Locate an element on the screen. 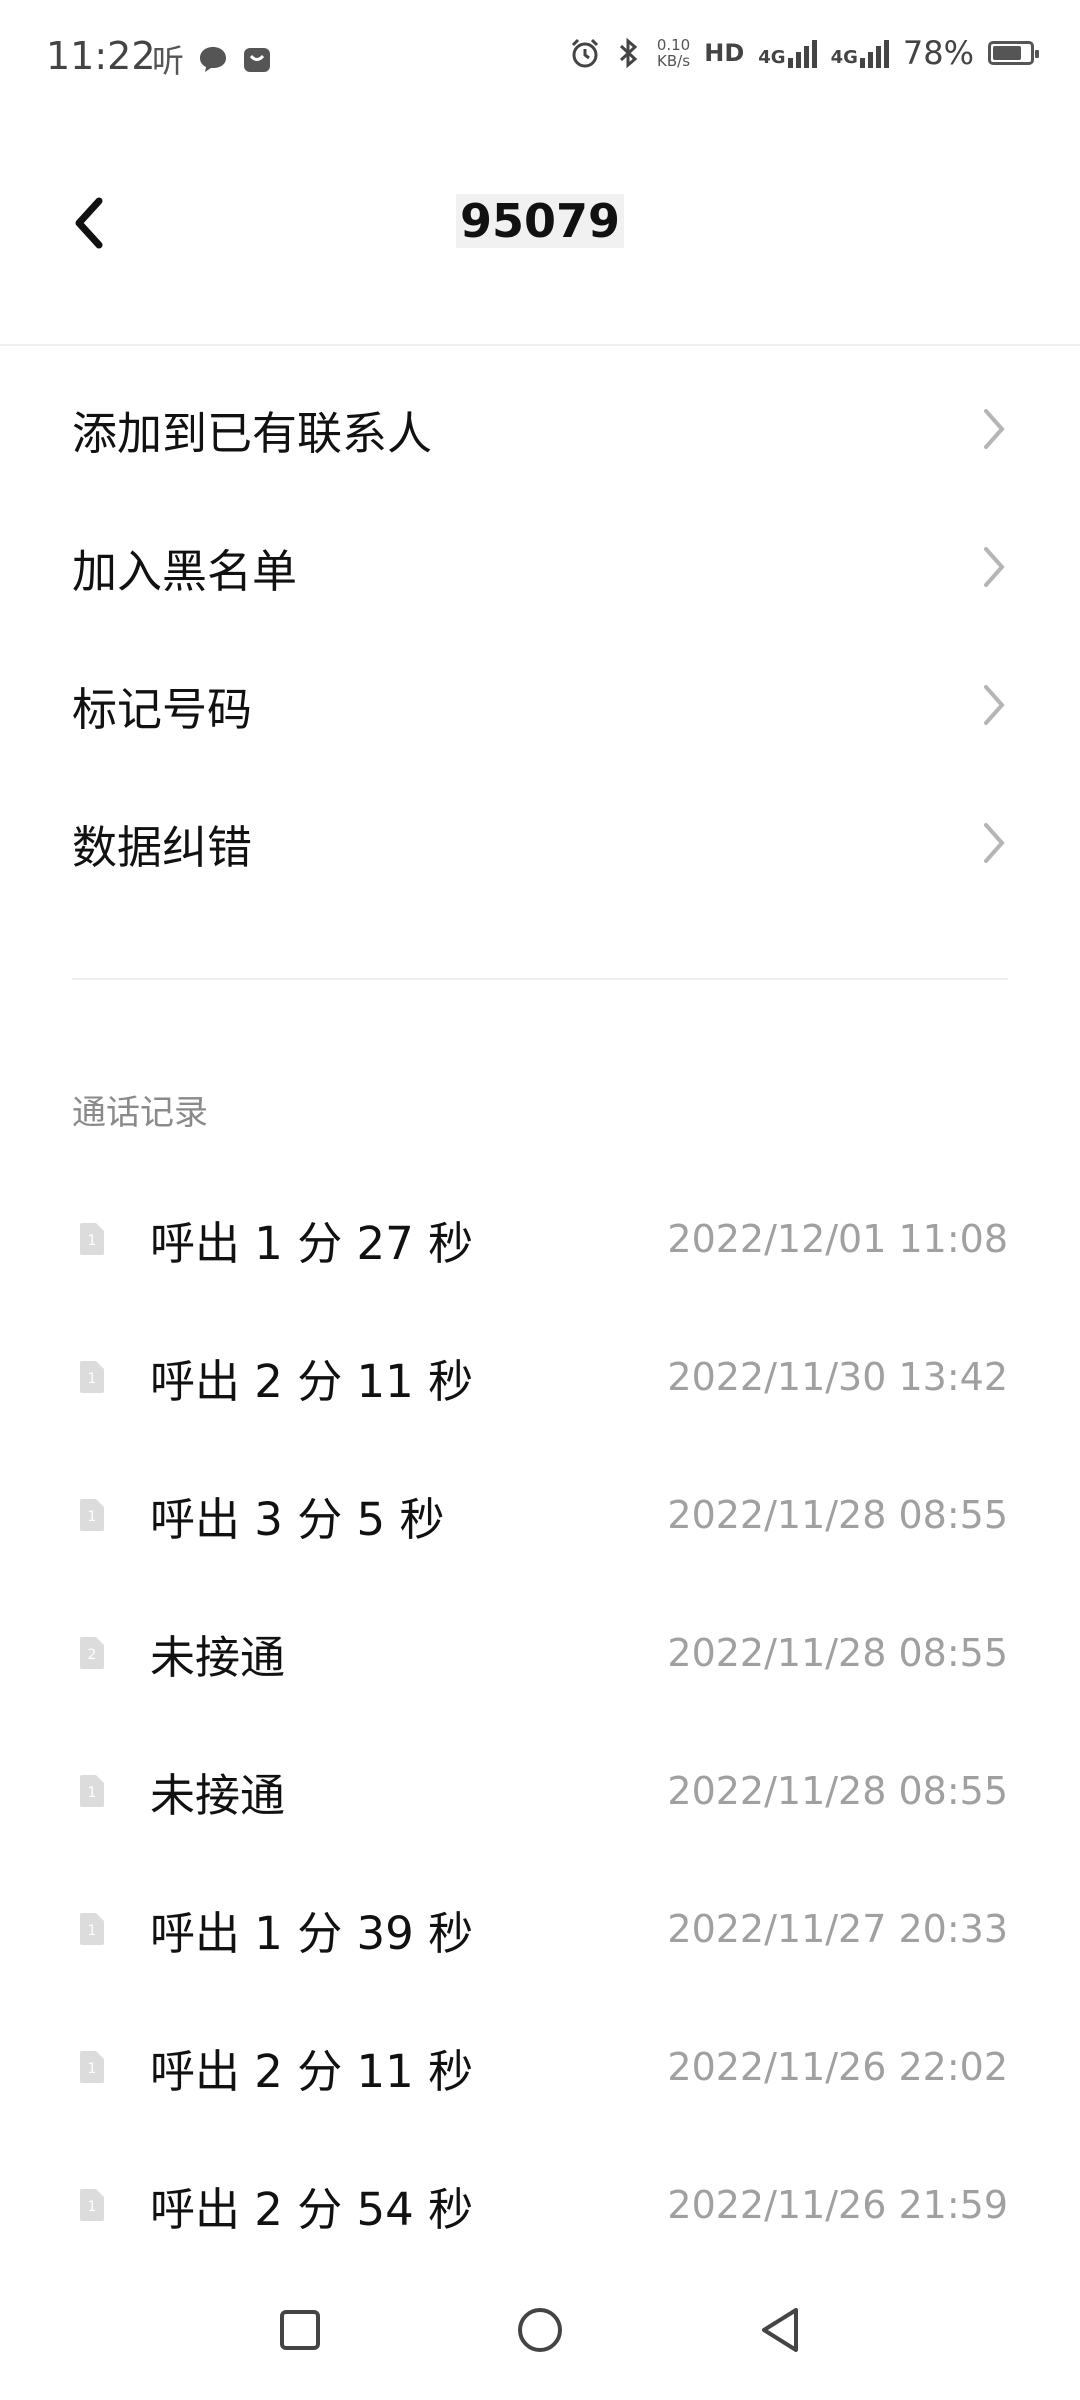 This screenshot has width=1080, height=2400. menu-item-data-correction: 数据纠错 is located at coordinates (540, 843).